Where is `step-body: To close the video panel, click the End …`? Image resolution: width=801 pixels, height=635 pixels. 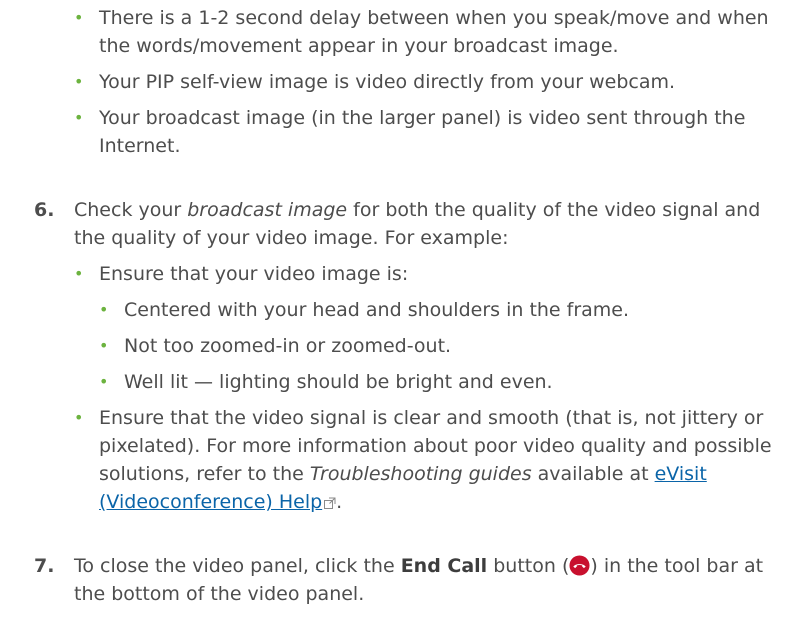 step-body: To close the video panel, click the End … is located at coordinates (410, 580).